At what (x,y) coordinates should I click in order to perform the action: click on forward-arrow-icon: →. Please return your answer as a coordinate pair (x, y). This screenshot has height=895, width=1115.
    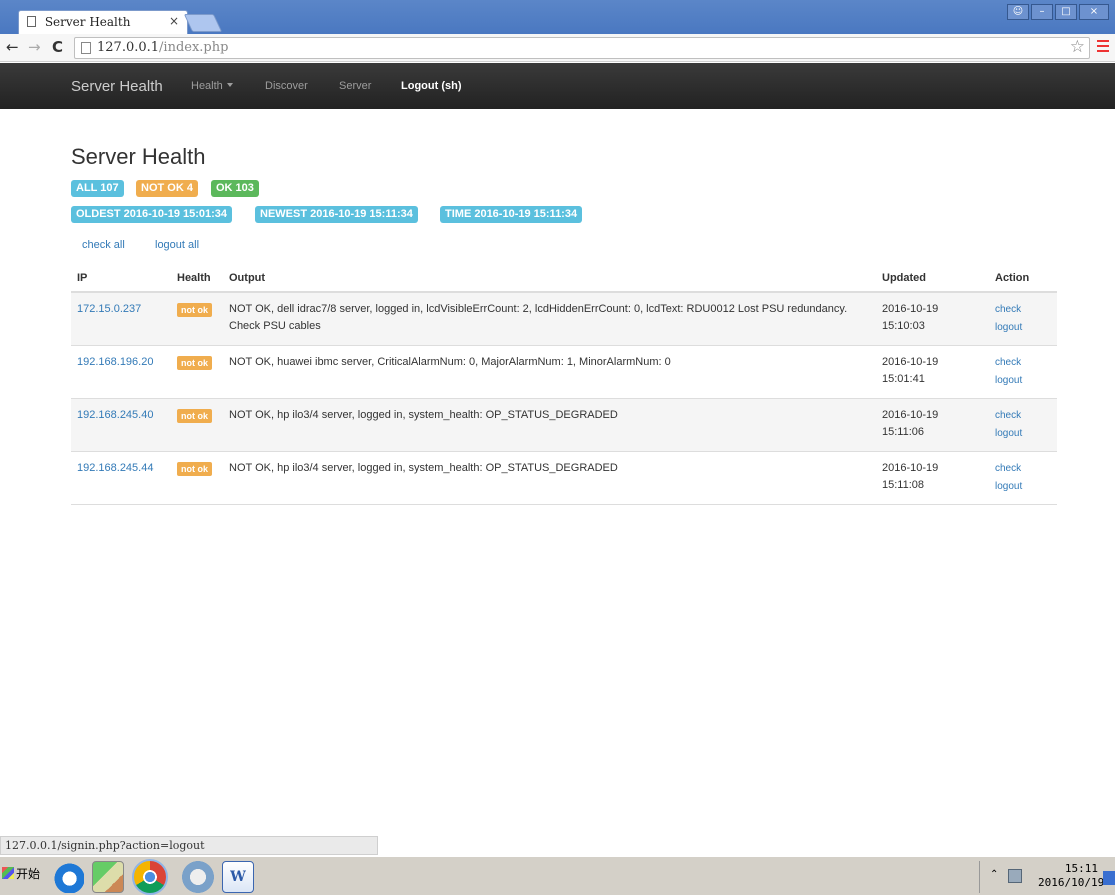
    Looking at the image, I should click on (34, 47).